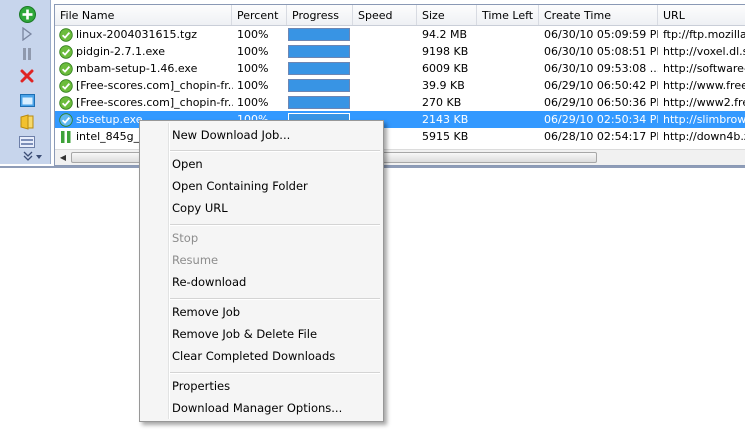  Describe the element at coordinates (261, 282) in the screenshot. I see `menu-item-re-download: Re-download` at that location.